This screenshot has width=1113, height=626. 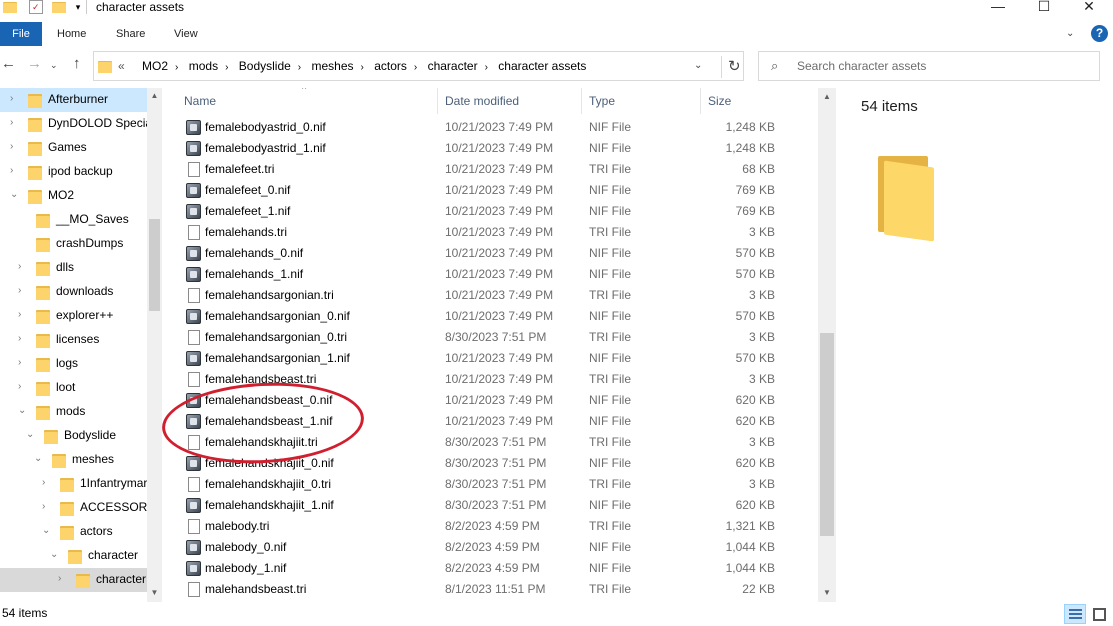 I want to click on tree-item: › ipod backup, so click(x=73, y=172).